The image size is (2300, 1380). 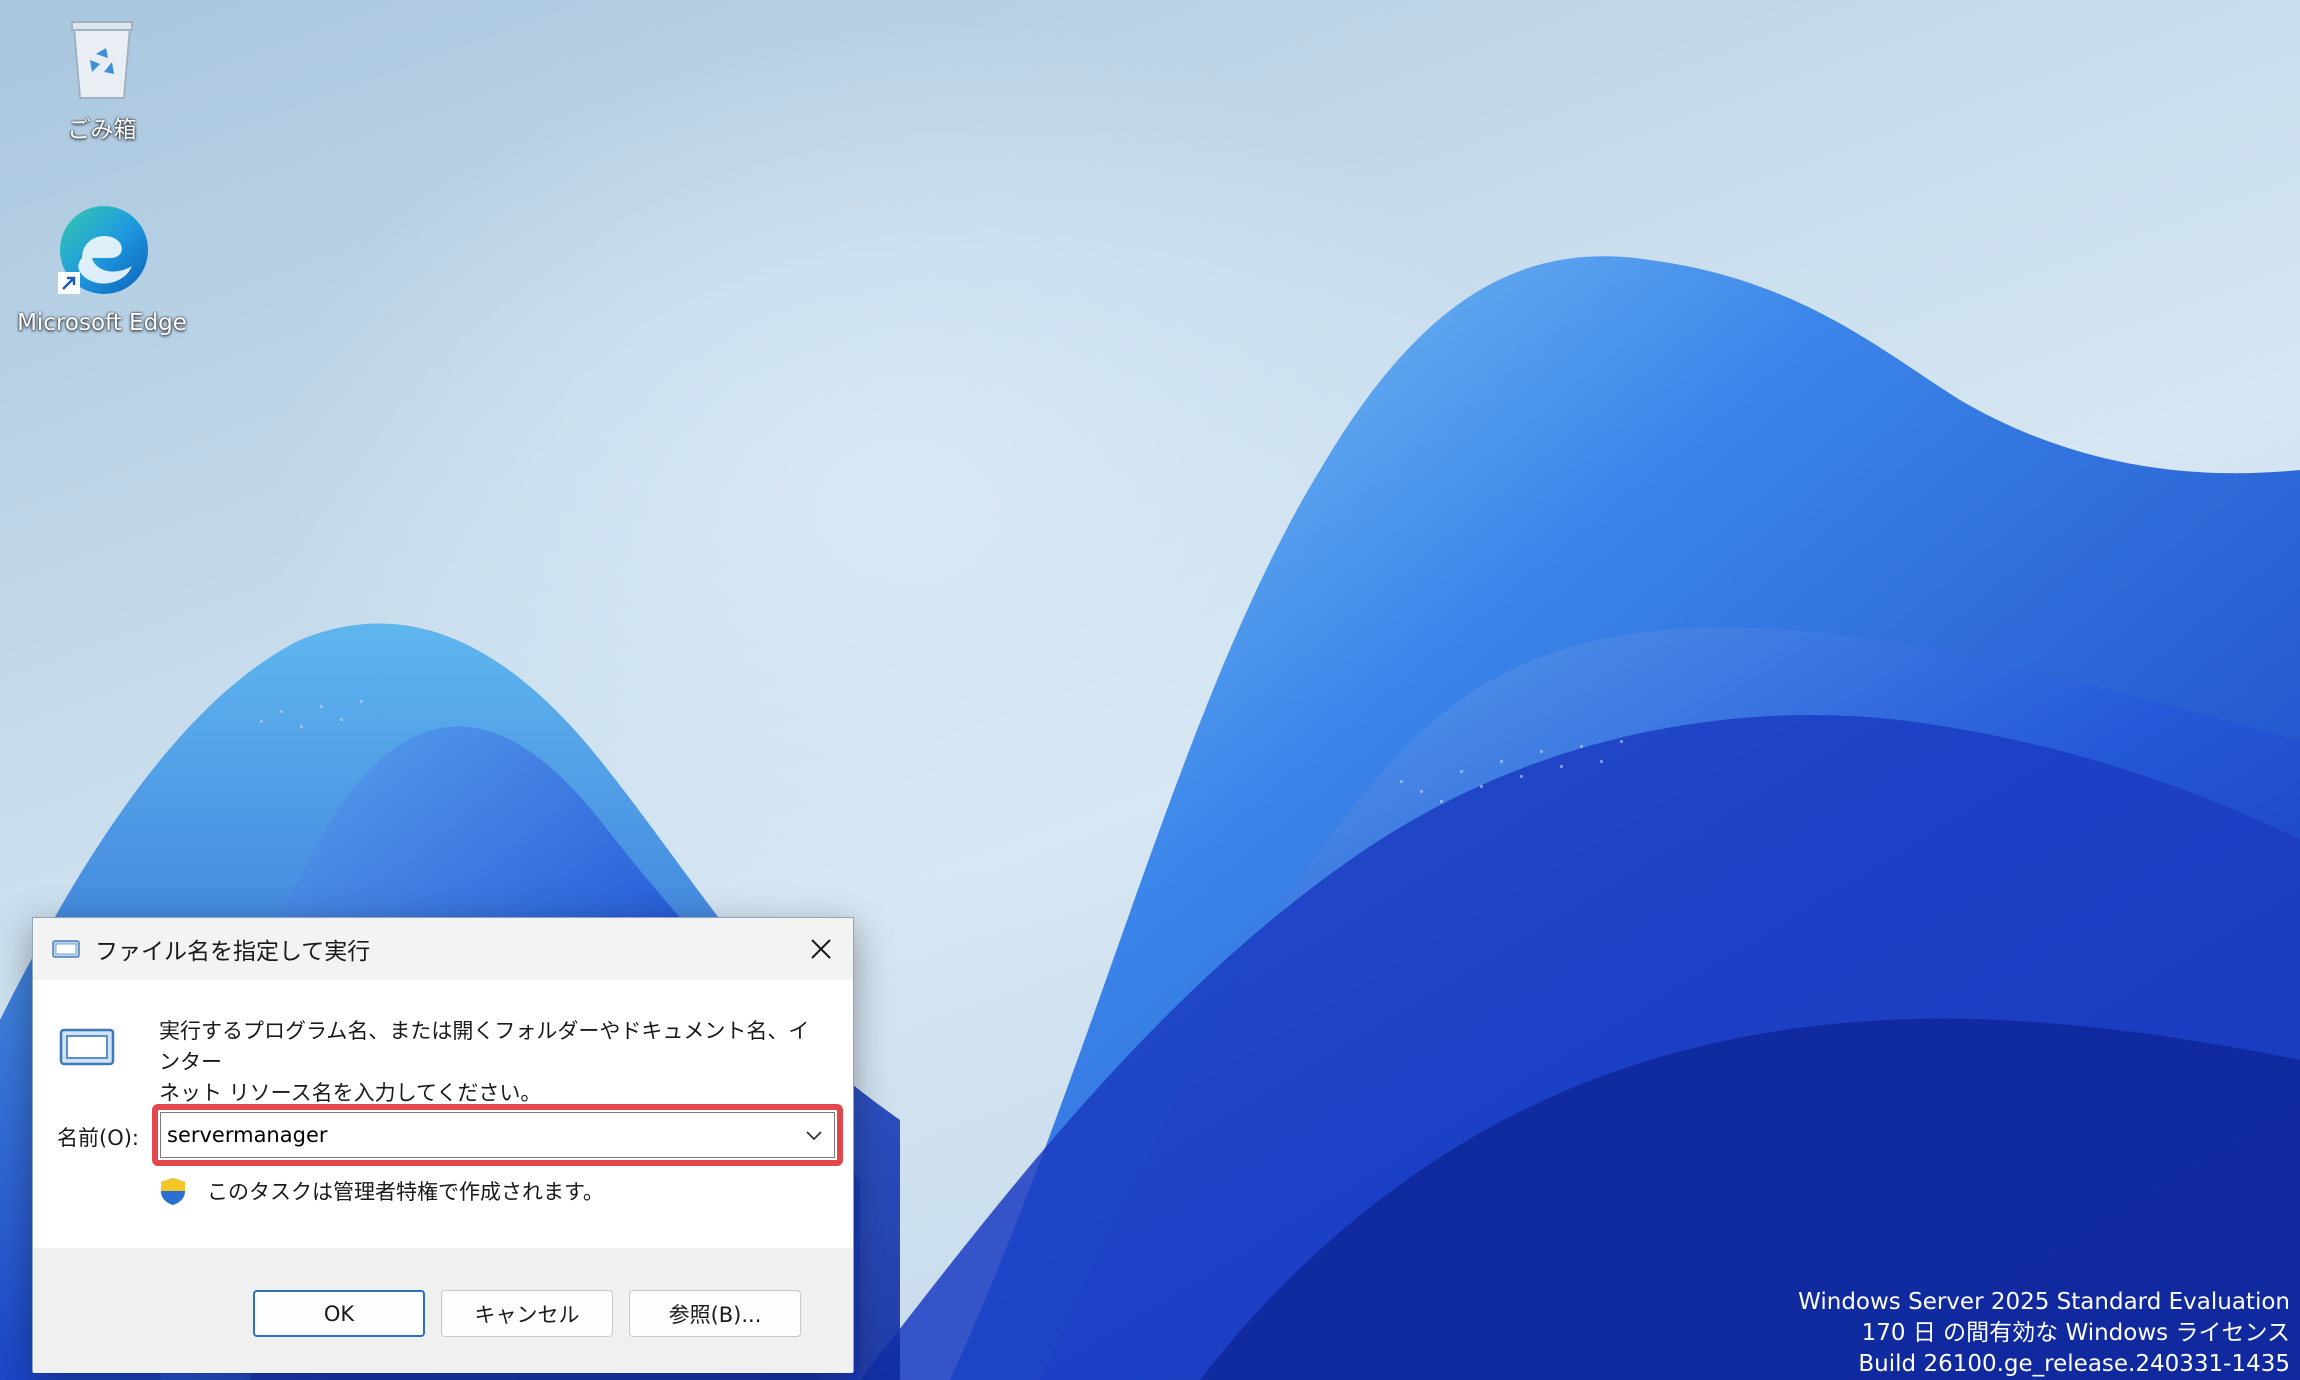 I want to click on cancel-button: キャンセル, so click(x=527, y=1313).